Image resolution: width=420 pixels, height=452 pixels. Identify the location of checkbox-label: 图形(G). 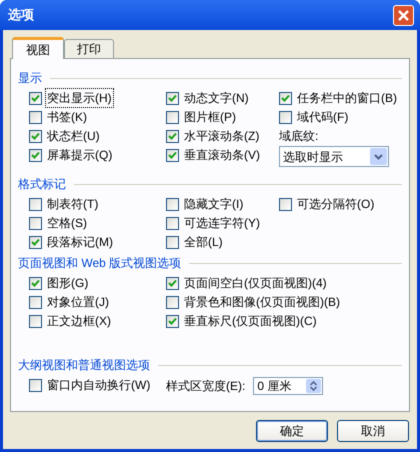
(68, 283).